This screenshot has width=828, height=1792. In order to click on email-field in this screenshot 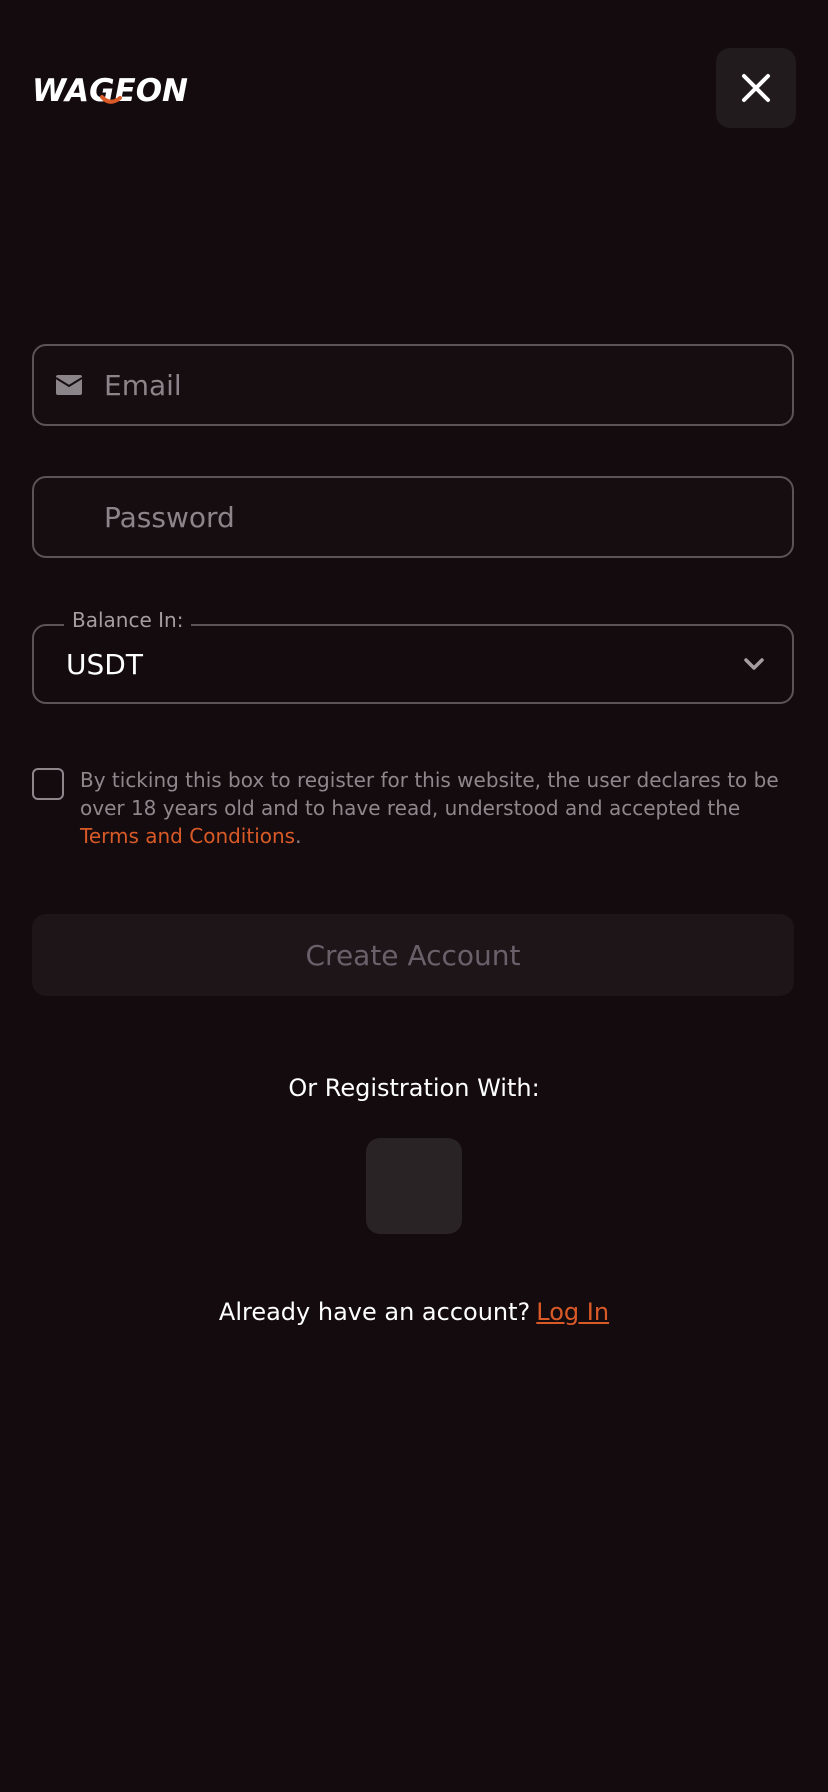, I will do `click(413, 385)`.